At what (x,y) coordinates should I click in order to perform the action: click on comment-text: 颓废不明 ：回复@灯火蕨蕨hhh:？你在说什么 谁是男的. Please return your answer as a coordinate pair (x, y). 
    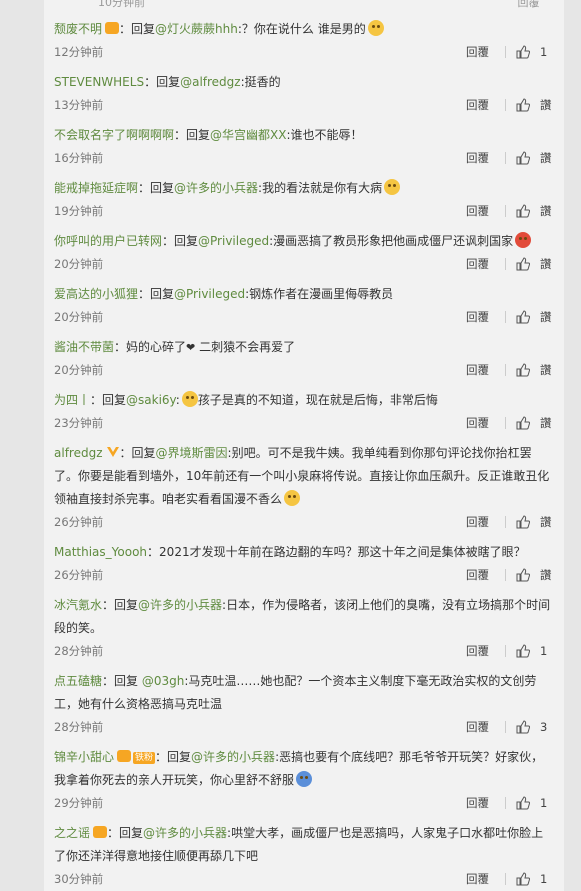
    Looking at the image, I should click on (304, 29).